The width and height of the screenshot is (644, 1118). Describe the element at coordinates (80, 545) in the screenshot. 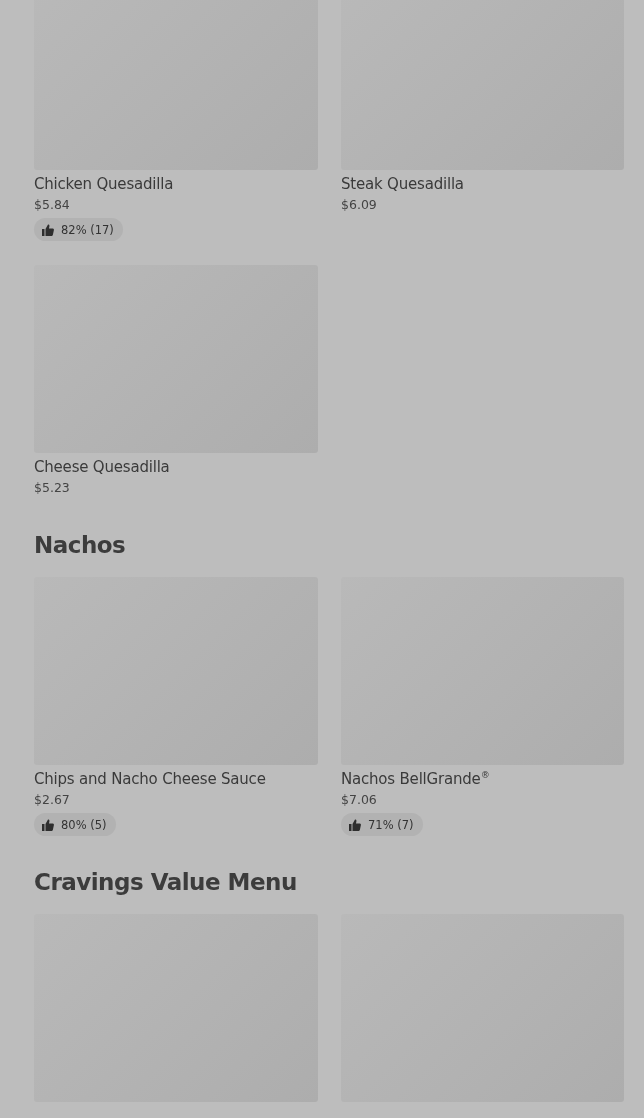

I see `section-heading: Nachos` at that location.